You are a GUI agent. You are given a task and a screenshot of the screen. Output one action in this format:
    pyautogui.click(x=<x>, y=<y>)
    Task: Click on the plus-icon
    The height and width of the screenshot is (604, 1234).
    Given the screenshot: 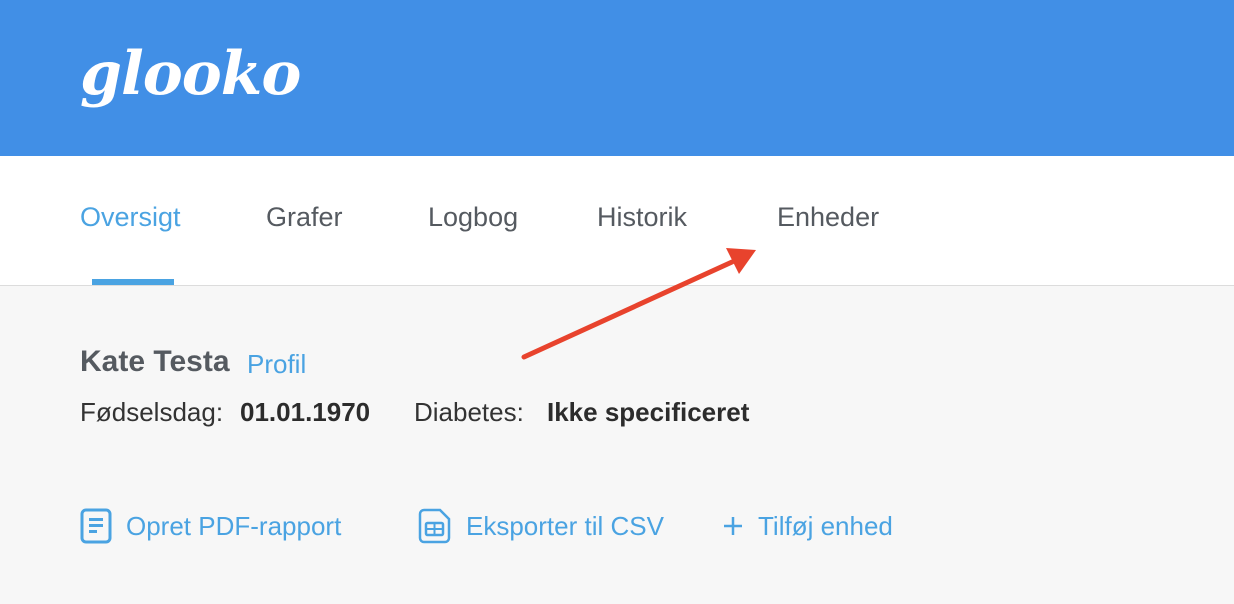 What is the action you would take?
    pyautogui.click(x=733, y=526)
    